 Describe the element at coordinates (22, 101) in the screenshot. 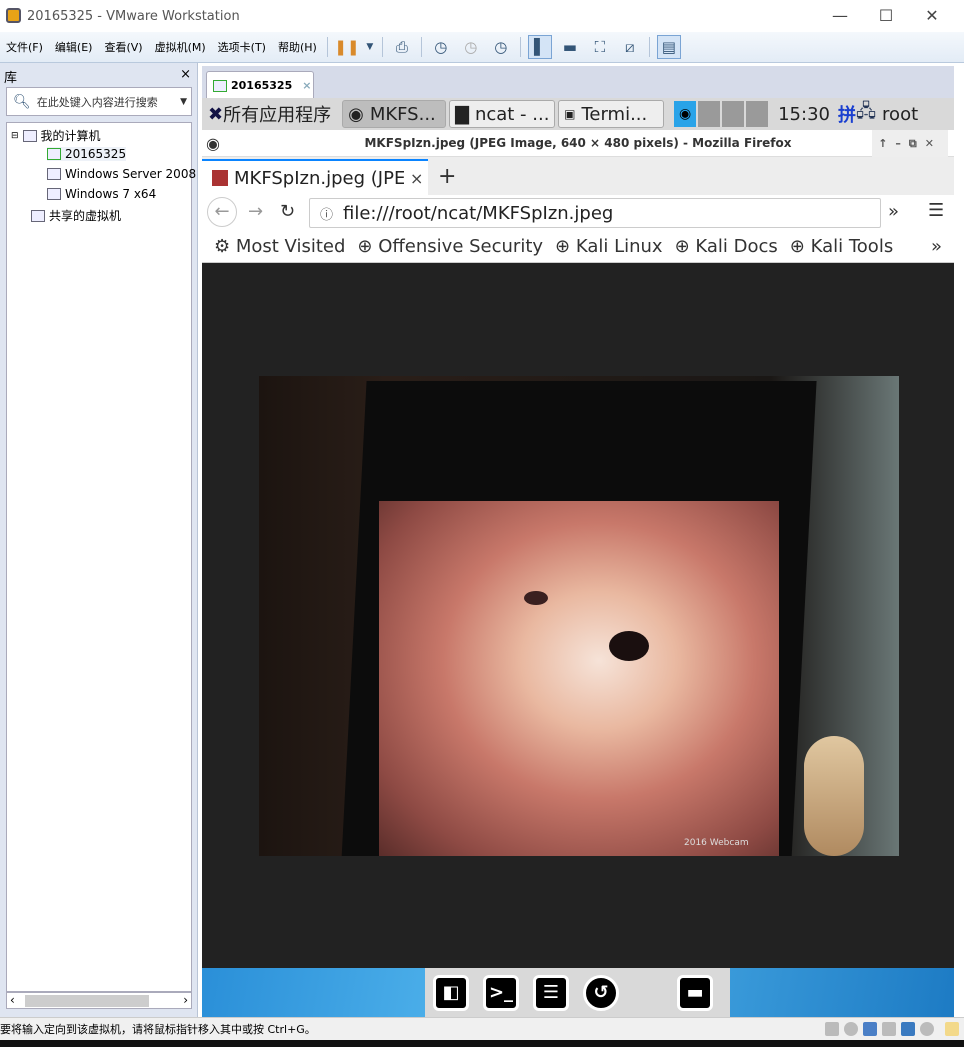

I see `search-icon: 🔍︎` at that location.